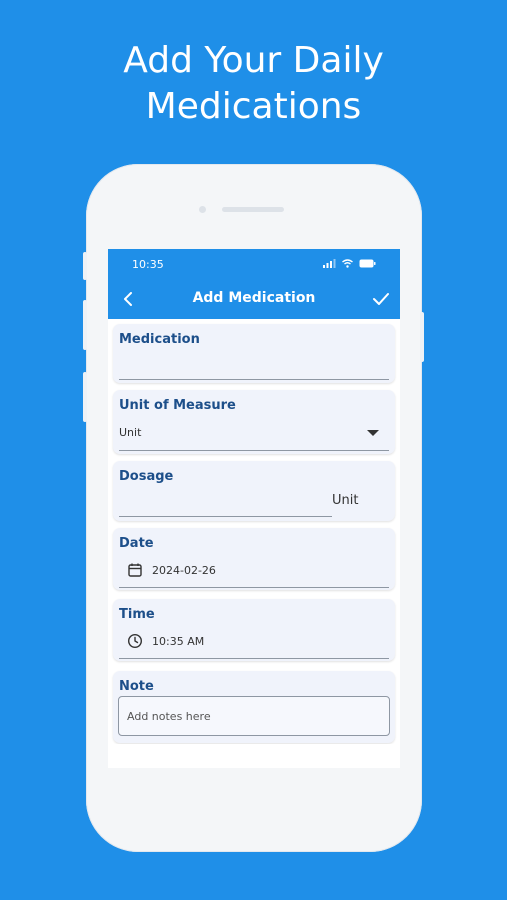 The image size is (507, 900). I want to click on screen-bottom, so click(254, 756).